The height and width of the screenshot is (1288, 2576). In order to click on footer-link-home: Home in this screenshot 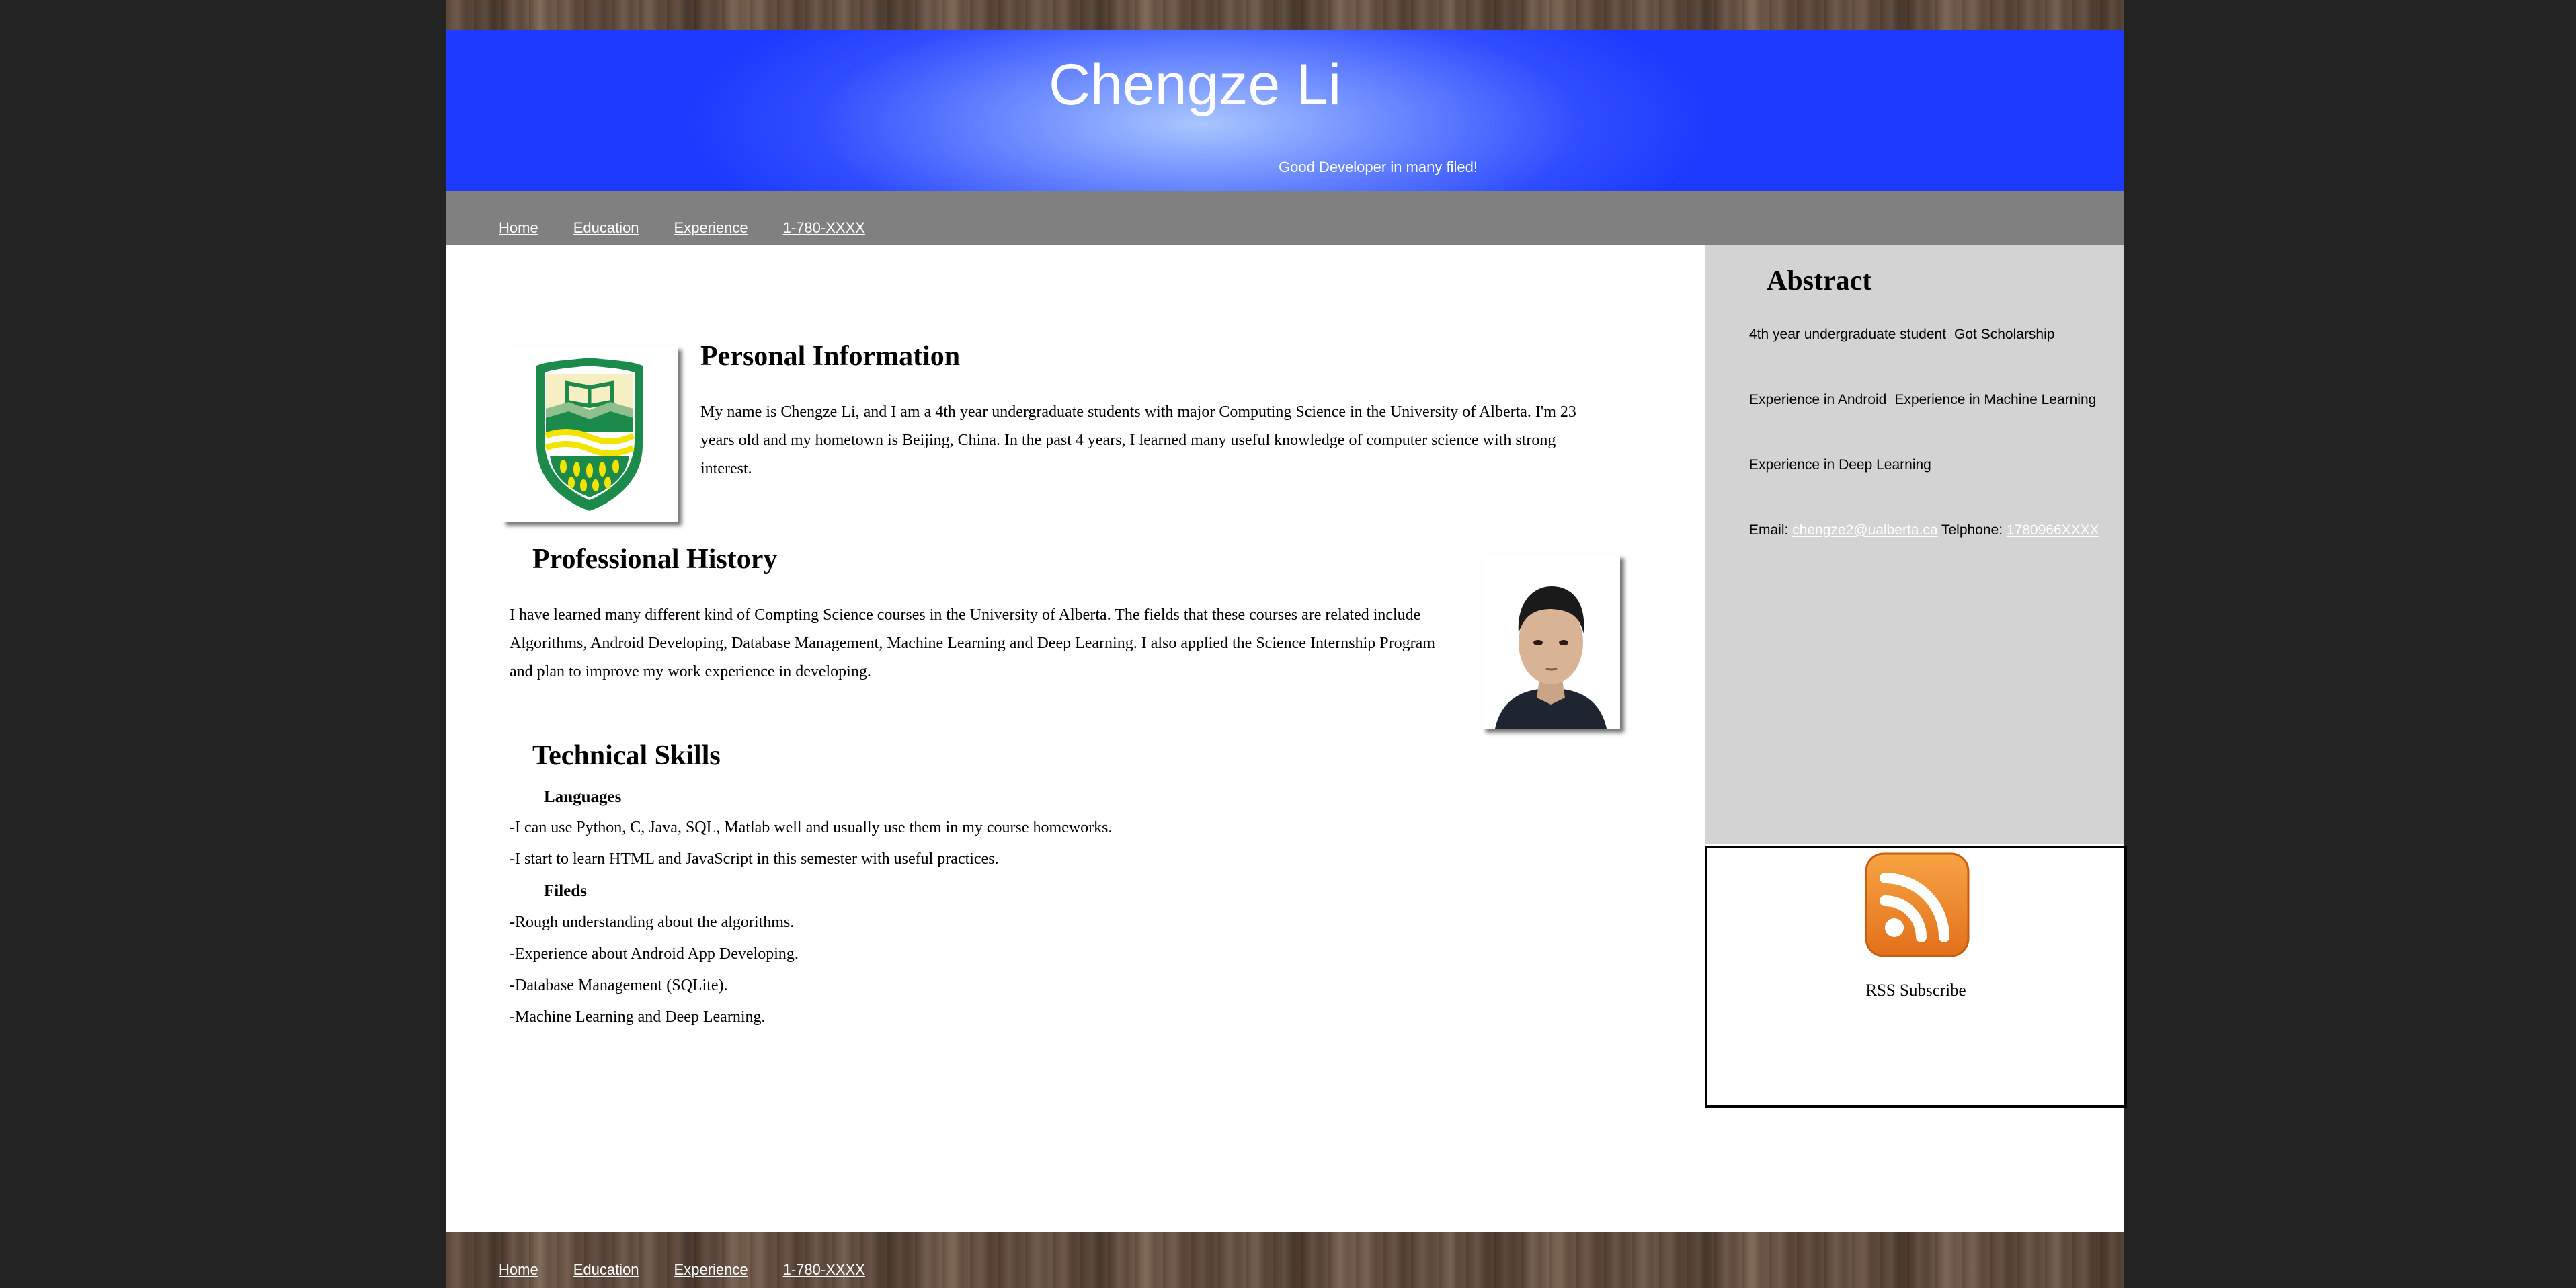, I will do `click(518, 1270)`.